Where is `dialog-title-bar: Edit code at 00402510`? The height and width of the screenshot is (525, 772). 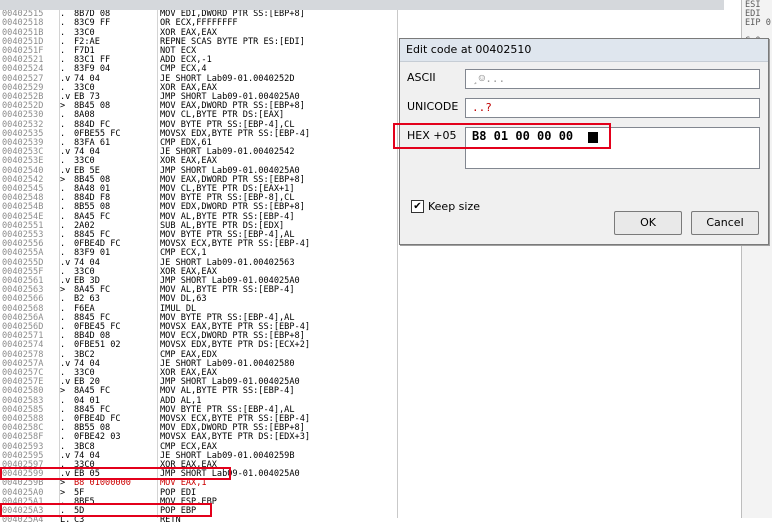 dialog-title-bar: Edit code at 00402510 is located at coordinates (584, 50).